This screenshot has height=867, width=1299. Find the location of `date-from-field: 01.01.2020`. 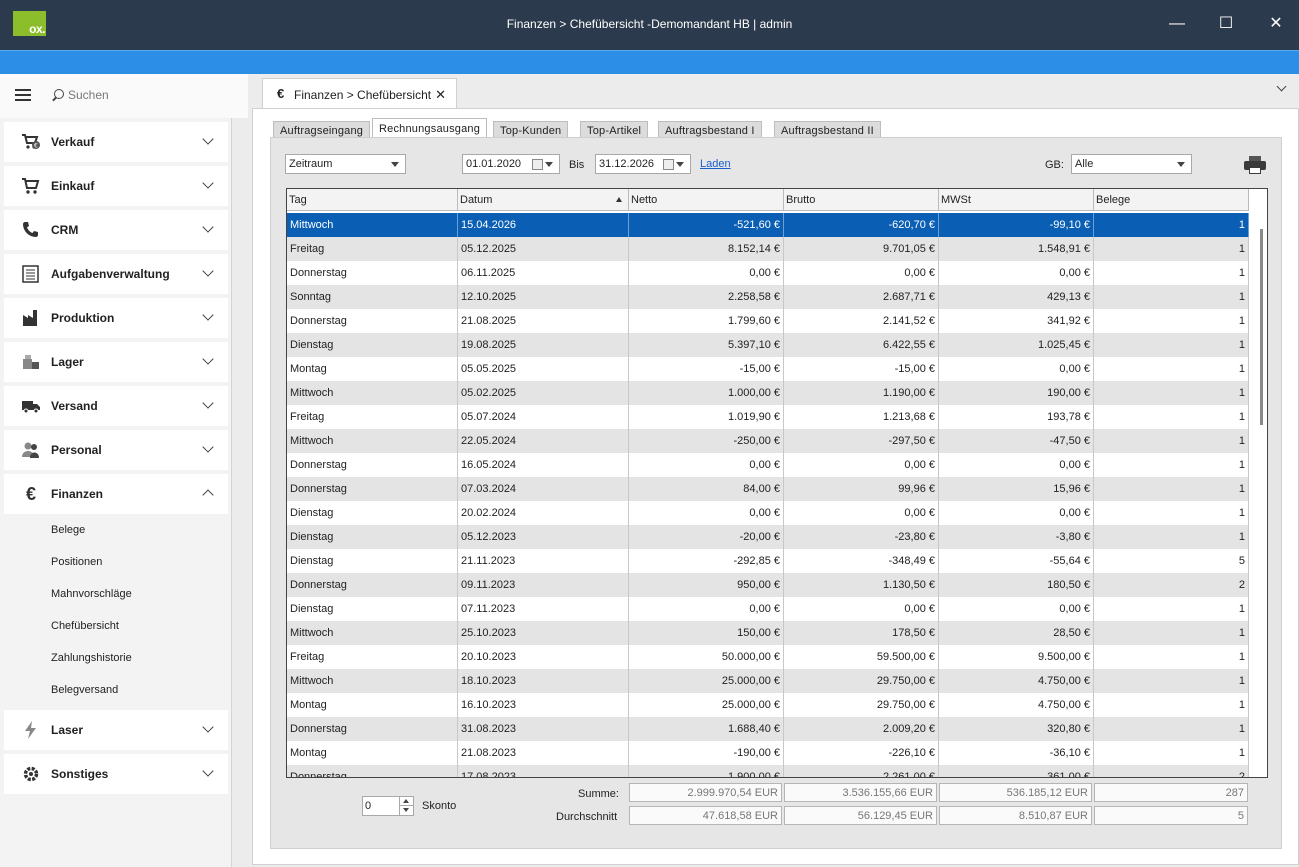

date-from-field: 01.01.2020 is located at coordinates (511, 164).